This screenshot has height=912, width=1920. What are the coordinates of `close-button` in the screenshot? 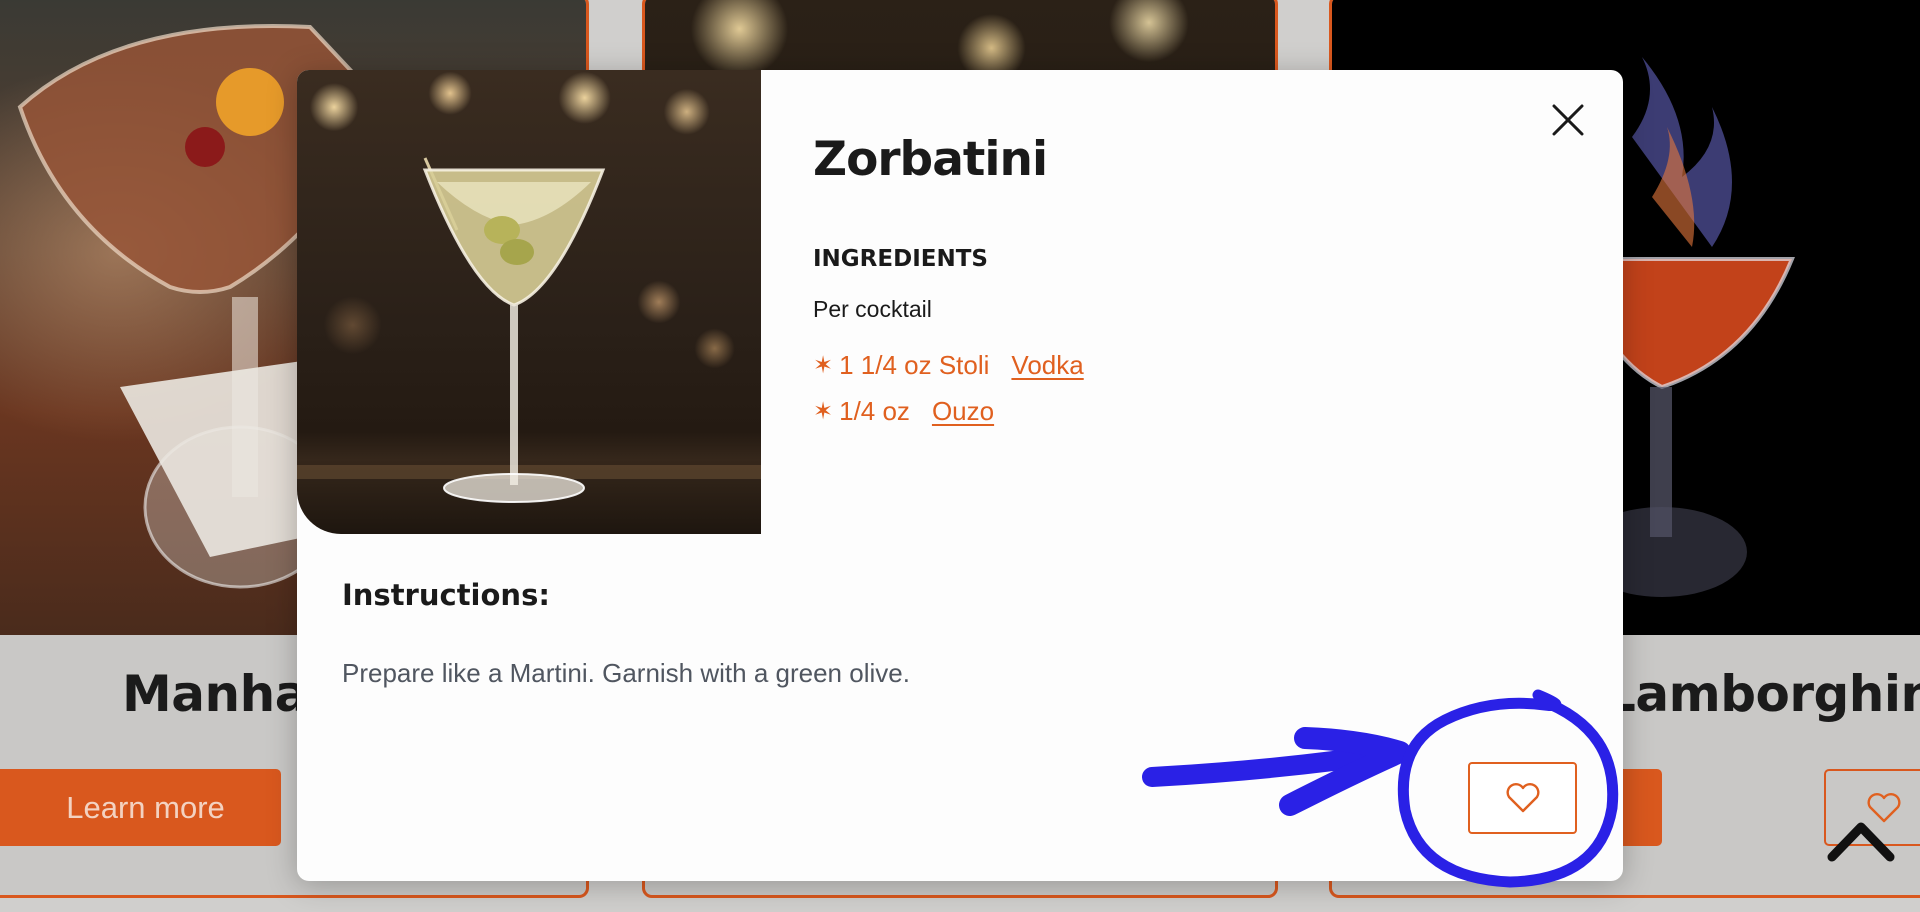 It's located at (1568, 120).